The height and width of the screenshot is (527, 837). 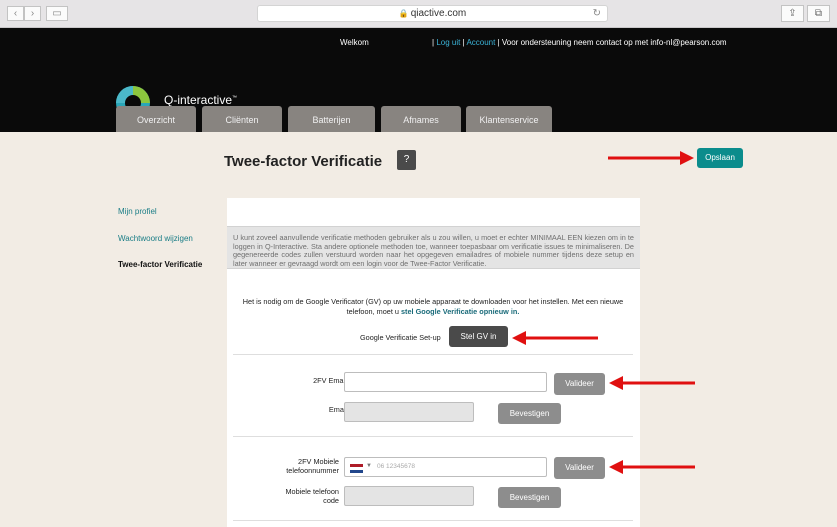 I want to click on validate-email-button: Valideer, so click(x=579, y=384).